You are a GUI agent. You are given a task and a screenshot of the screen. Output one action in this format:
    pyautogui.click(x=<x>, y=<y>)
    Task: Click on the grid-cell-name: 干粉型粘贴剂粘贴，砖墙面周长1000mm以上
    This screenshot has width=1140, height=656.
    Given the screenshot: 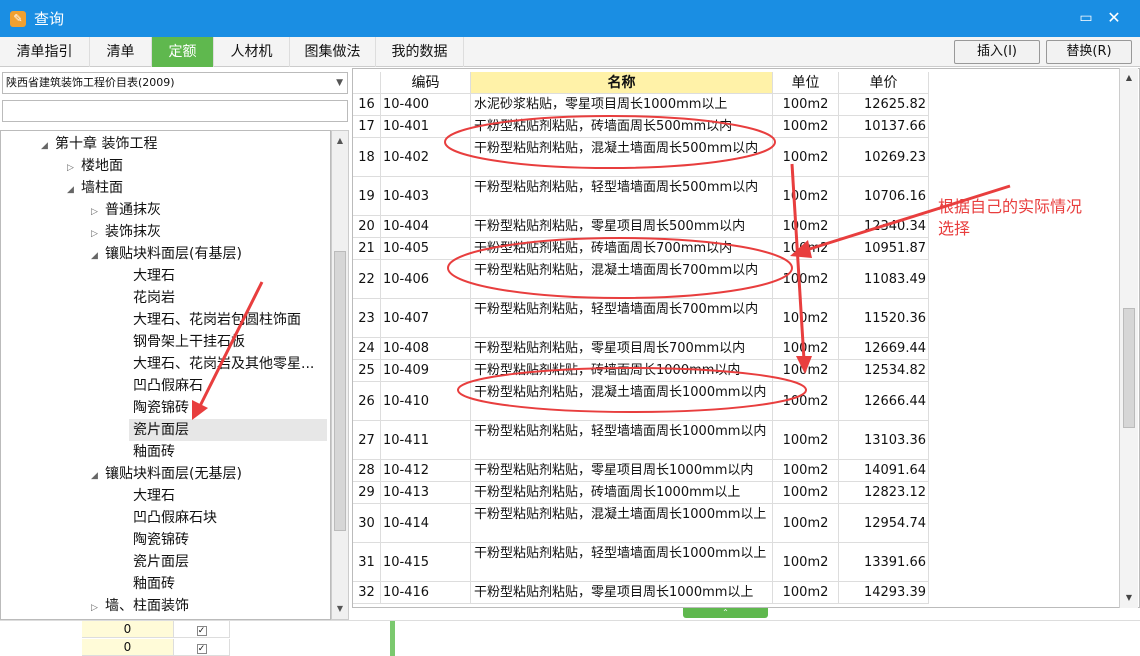 What is the action you would take?
    pyautogui.click(x=622, y=493)
    